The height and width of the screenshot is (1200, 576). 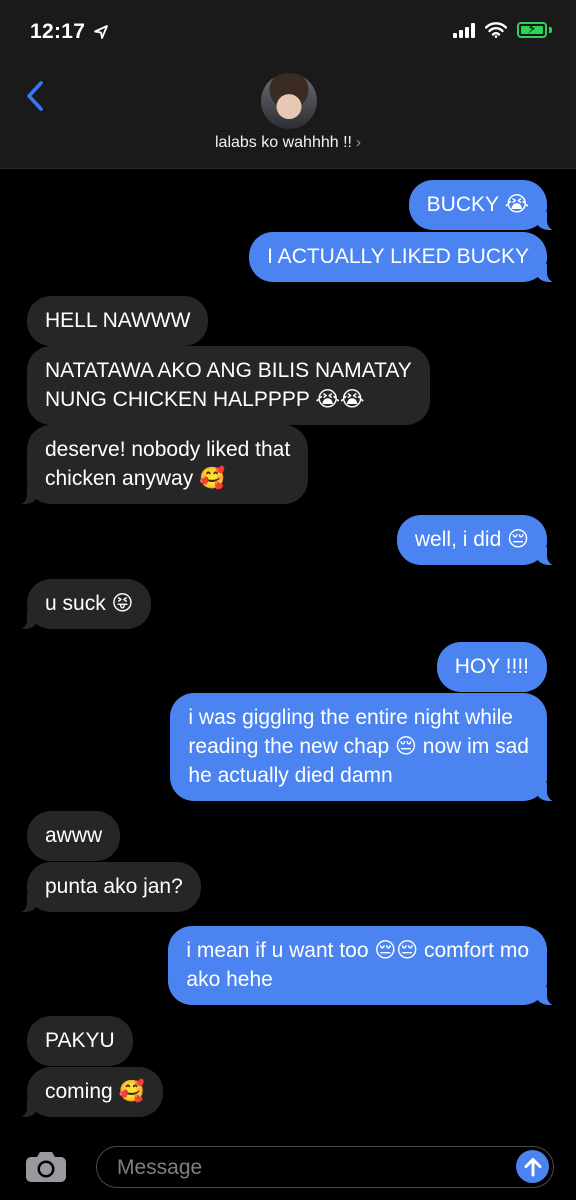 I want to click on wifi-icon, so click(x=496, y=30).